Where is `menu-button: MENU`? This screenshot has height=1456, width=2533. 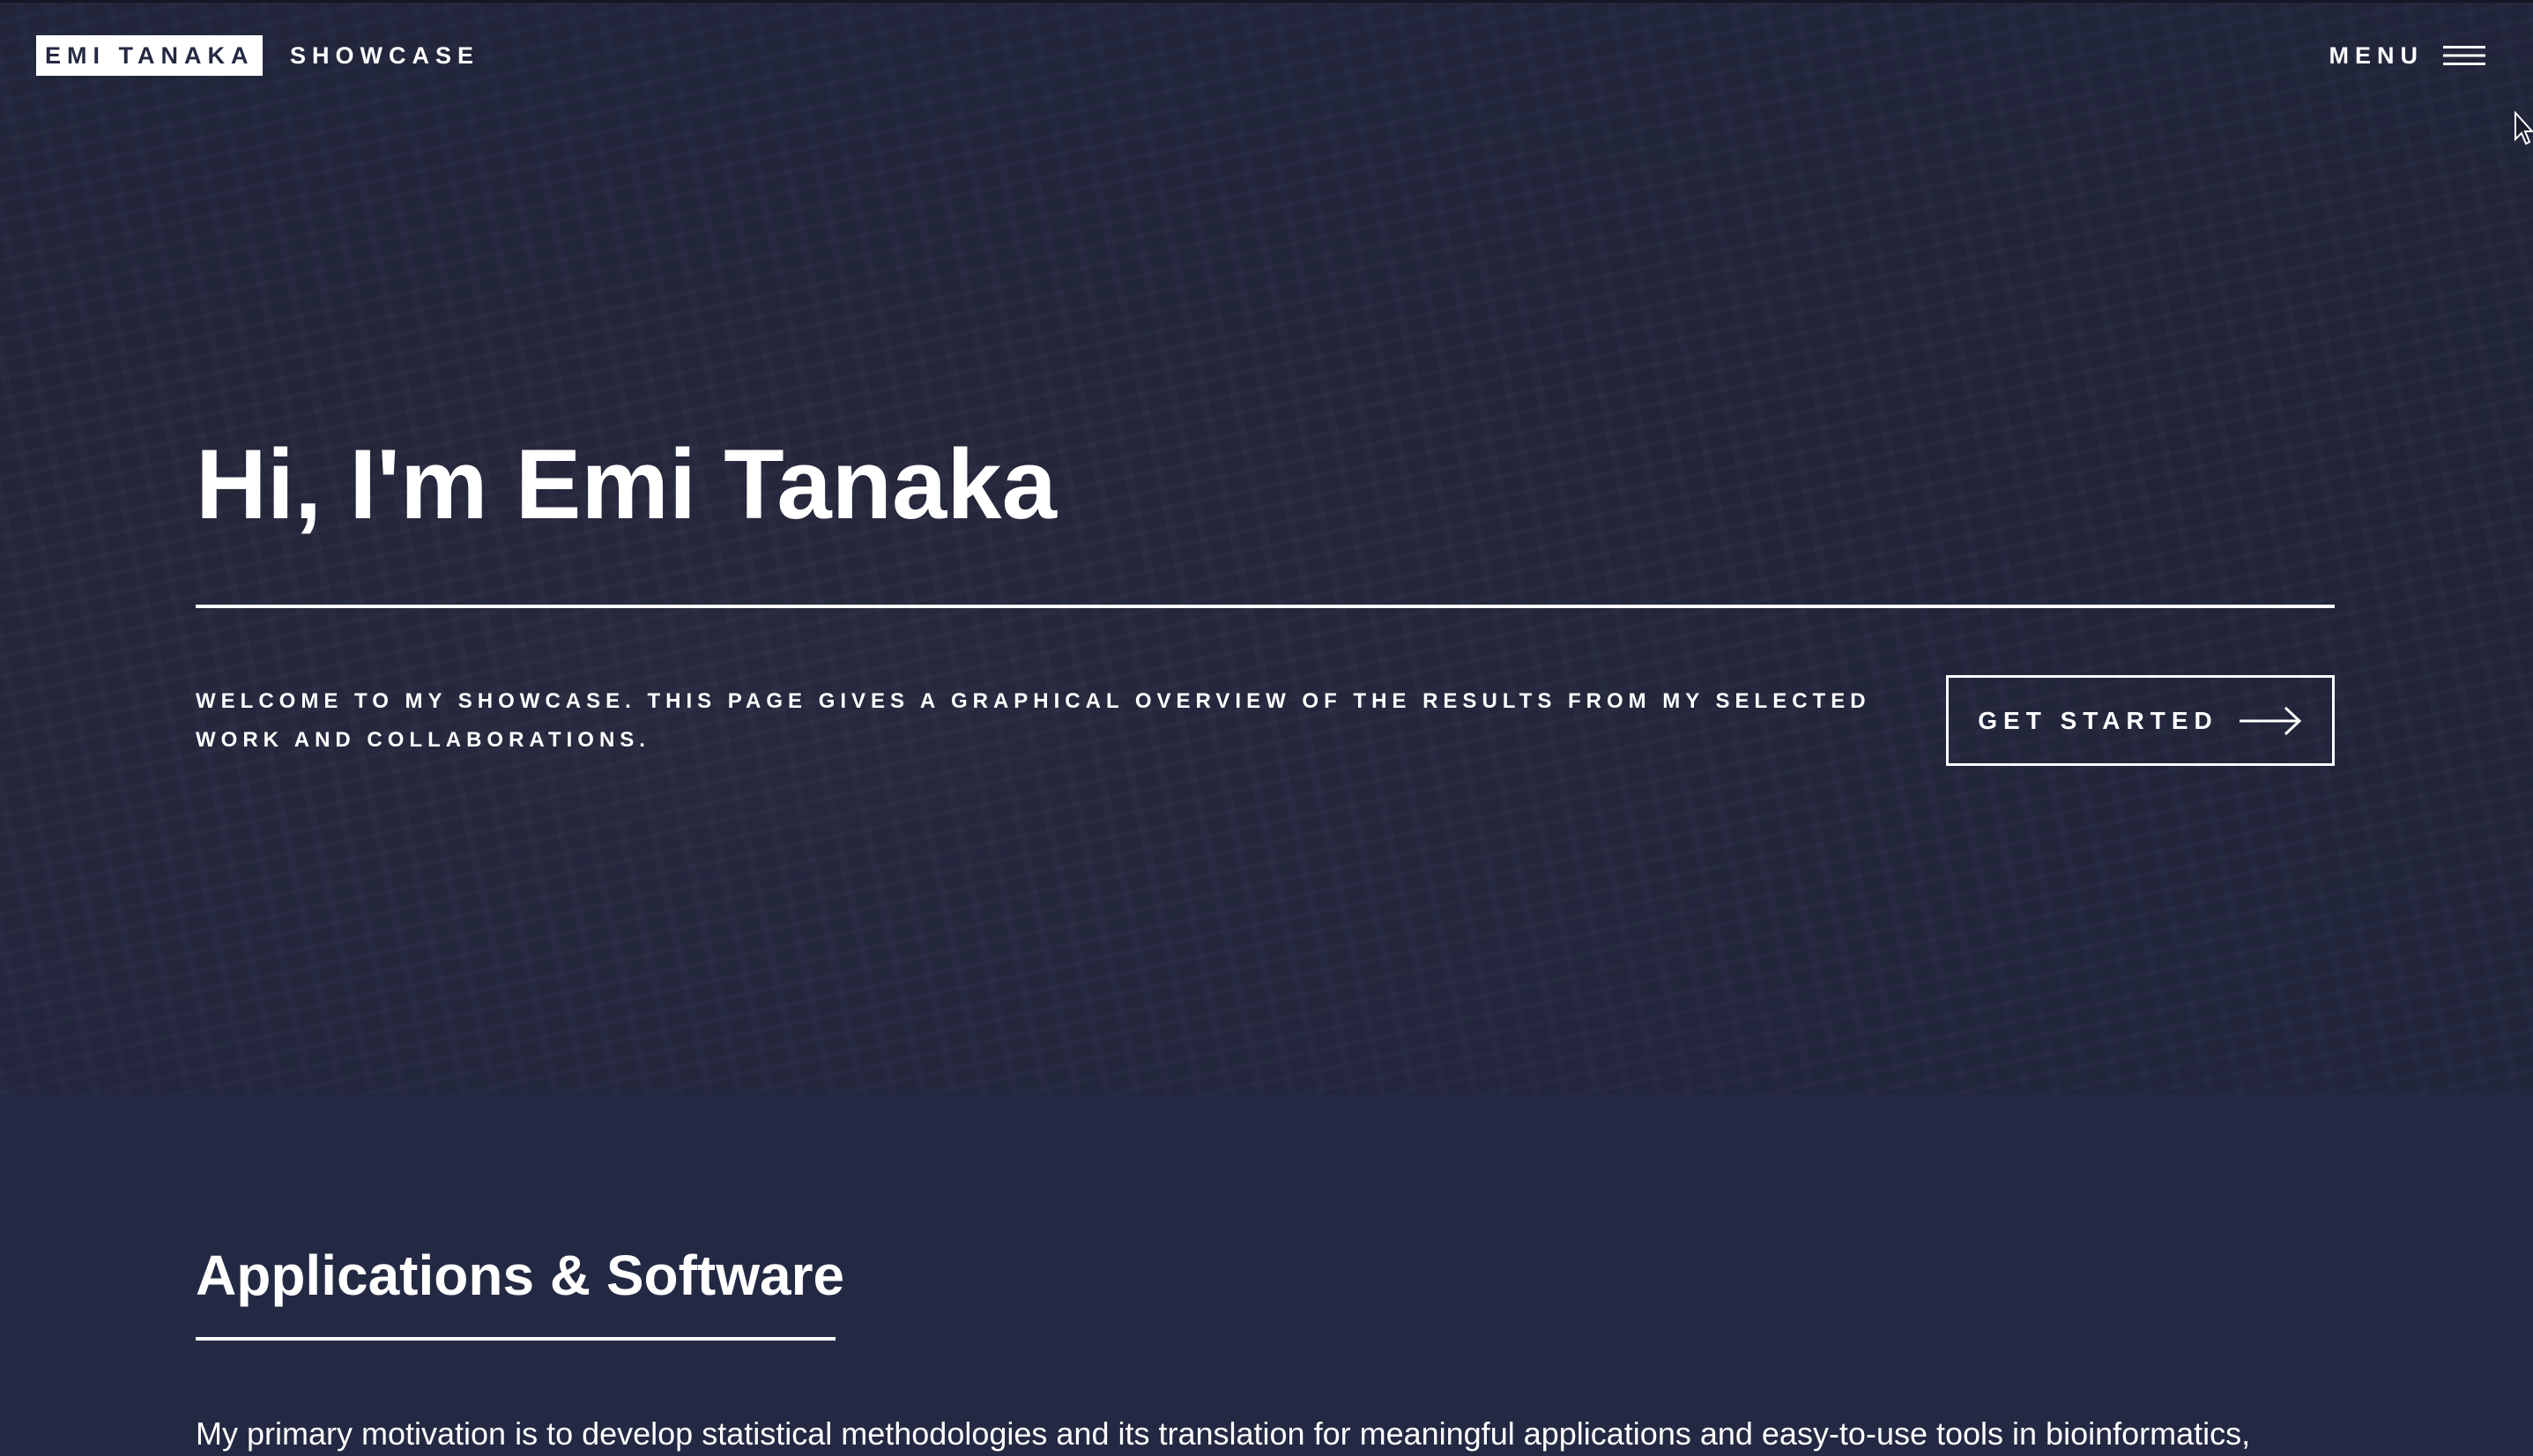 menu-button: MENU is located at coordinates (2407, 55).